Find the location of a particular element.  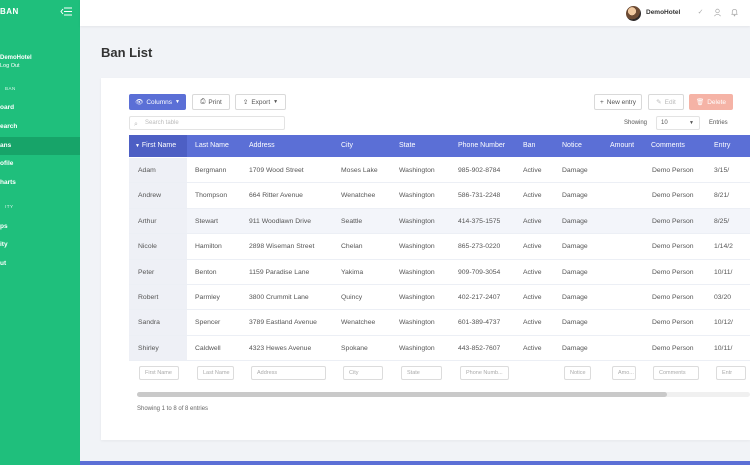

column-header-first-name: ▼ First Name is located at coordinates (158, 146).